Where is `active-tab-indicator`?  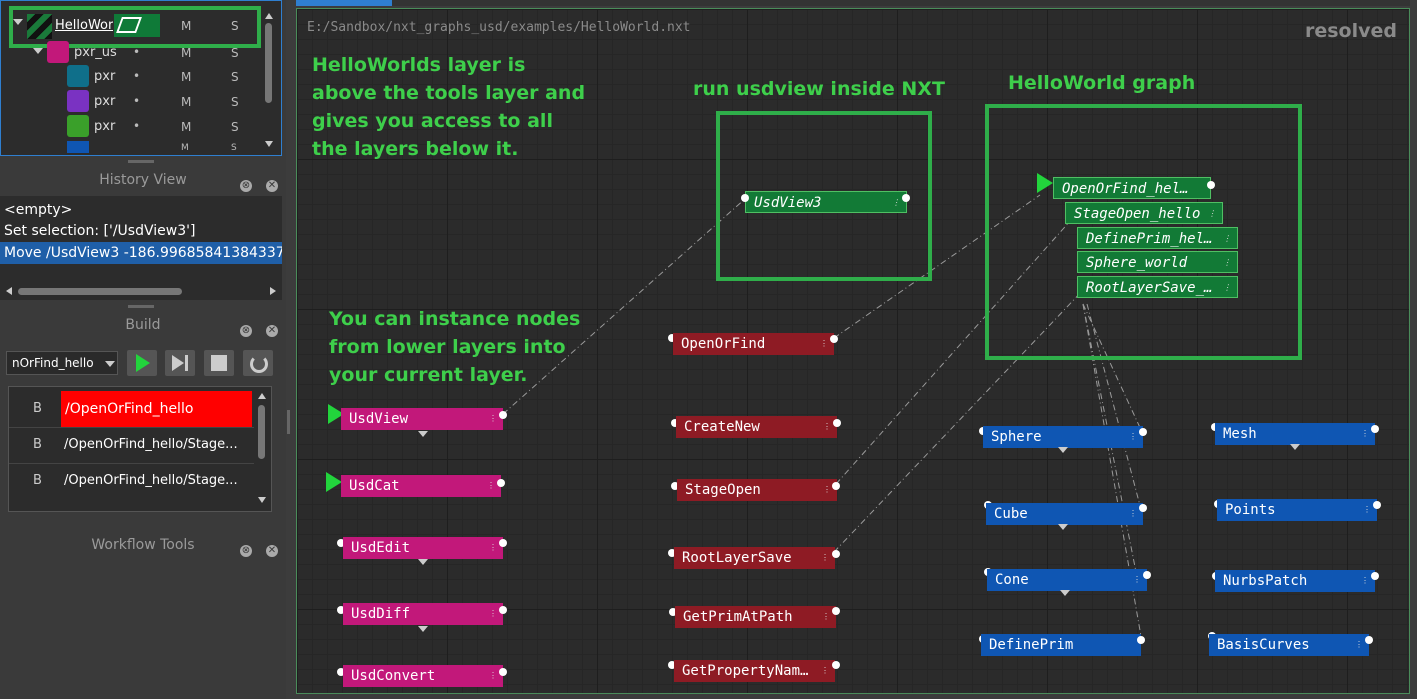
active-tab-indicator is located at coordinates (344, 3).